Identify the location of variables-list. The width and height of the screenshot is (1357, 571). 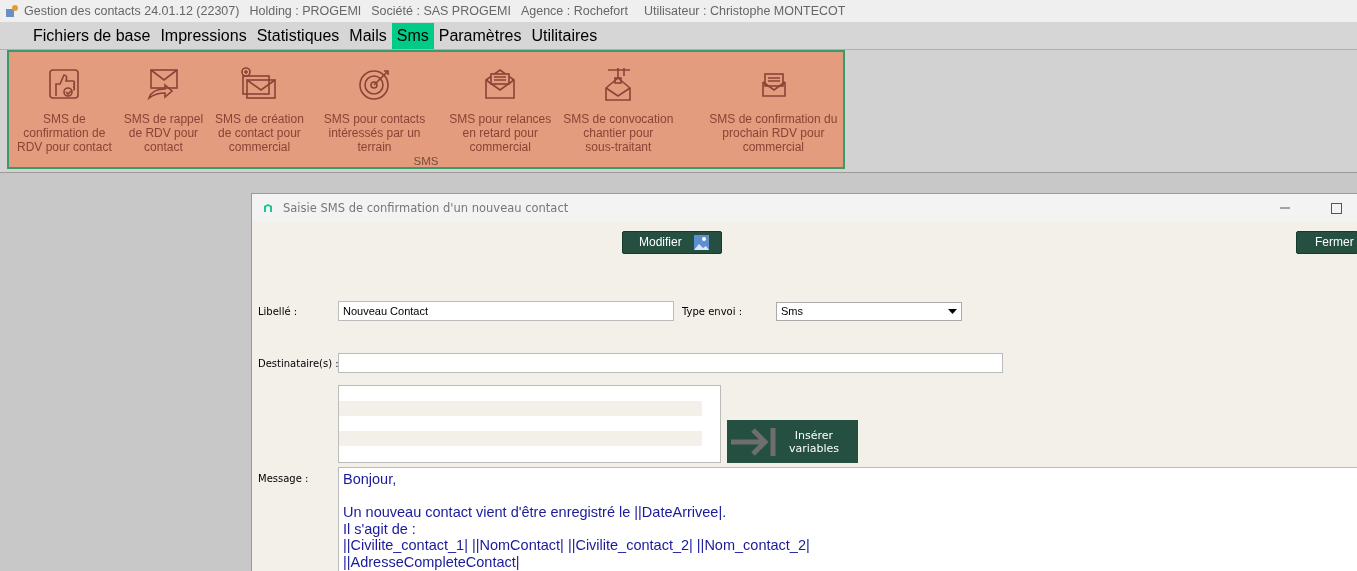
(529, 424).